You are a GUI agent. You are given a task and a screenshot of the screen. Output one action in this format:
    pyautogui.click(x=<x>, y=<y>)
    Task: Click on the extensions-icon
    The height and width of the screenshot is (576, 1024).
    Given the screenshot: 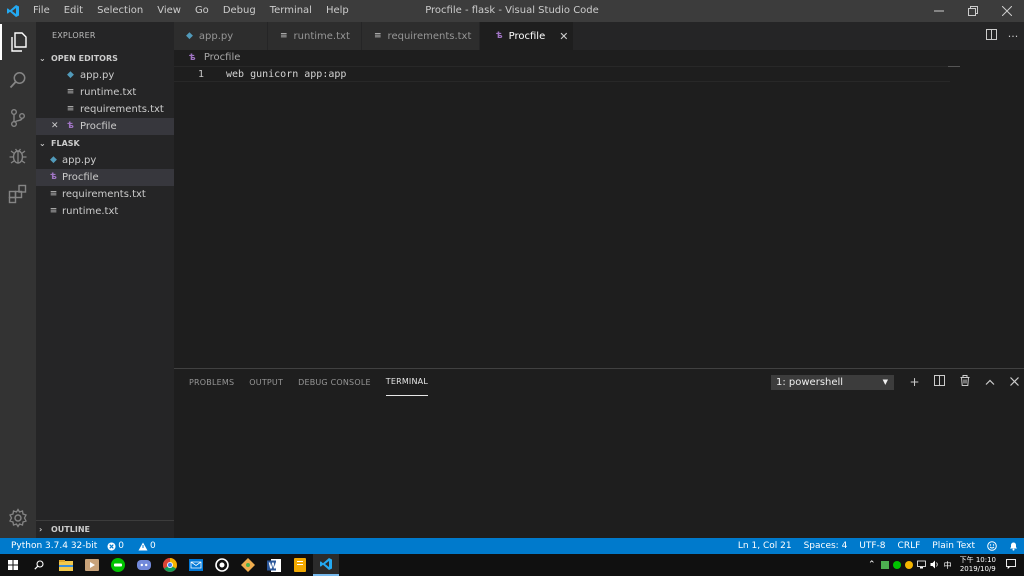 What is the action you would take?
    pyautogui.click(x=18, y=194)
    